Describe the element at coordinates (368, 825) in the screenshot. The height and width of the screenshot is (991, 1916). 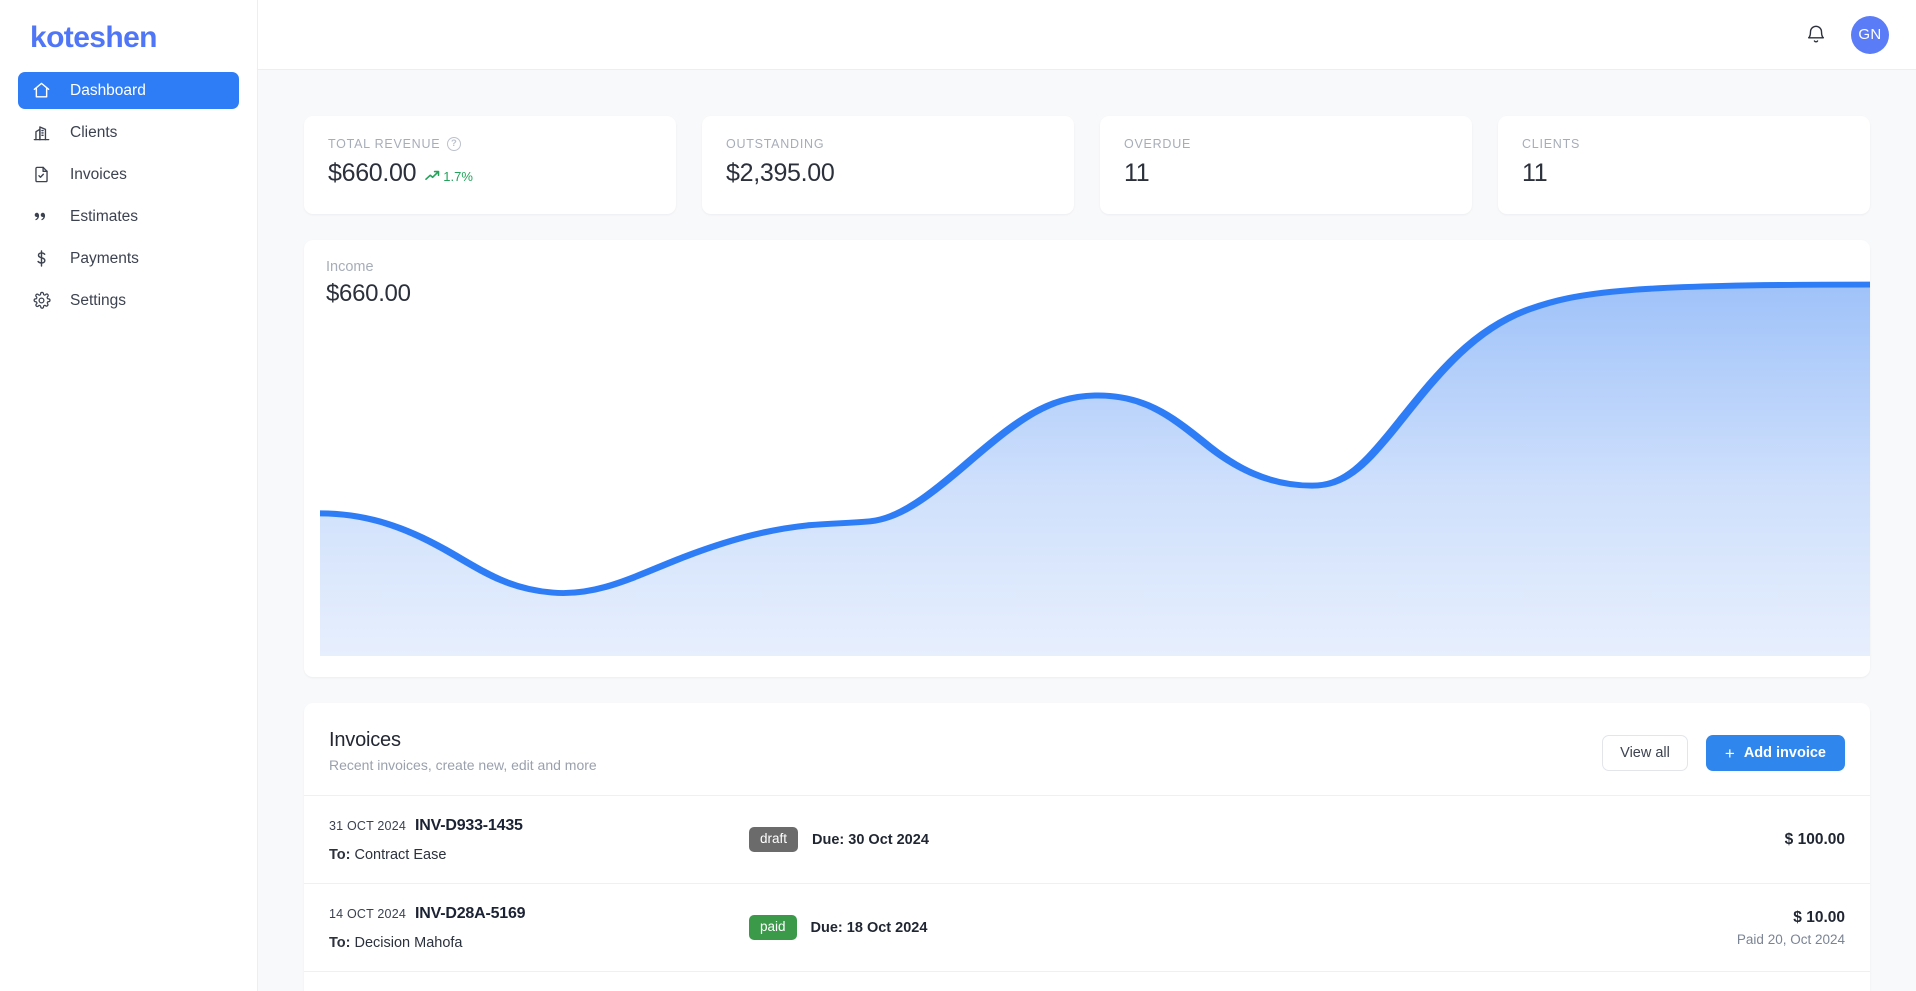
I see `invoice-date: 31 OCT 2024` at that location.